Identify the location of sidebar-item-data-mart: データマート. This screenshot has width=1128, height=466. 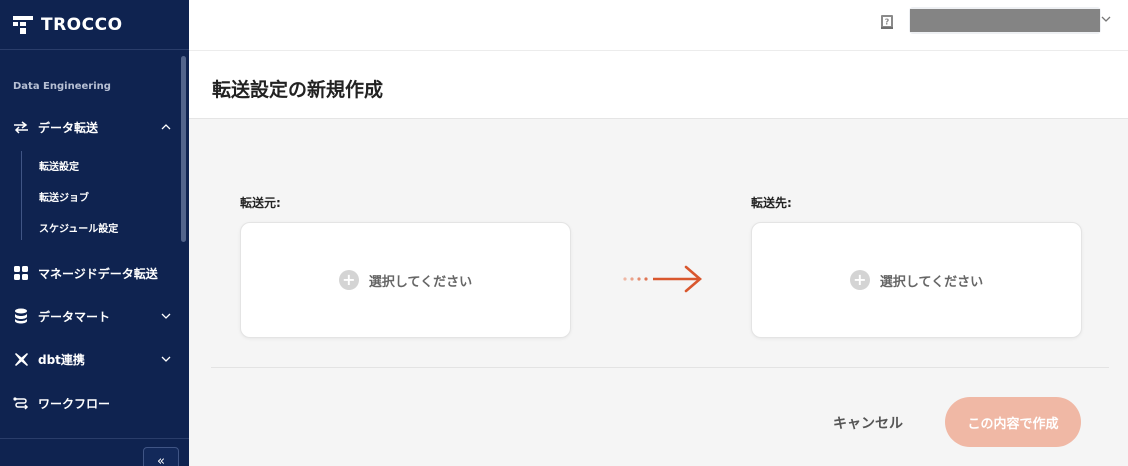
(61, 316).